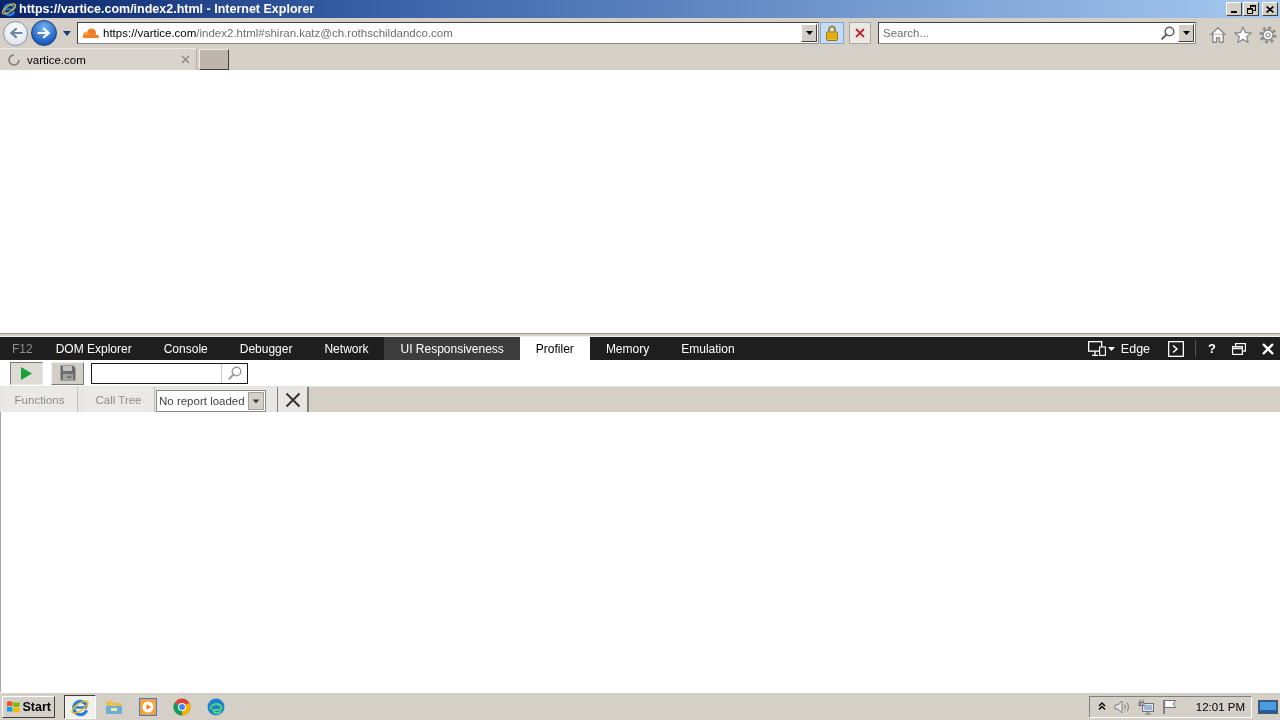 This screenshot has width=1280, height=720. What do you see at coordinates (148, 706) in the screenshot?
I see `play-tile-icon` at bounding box center [148, 706].